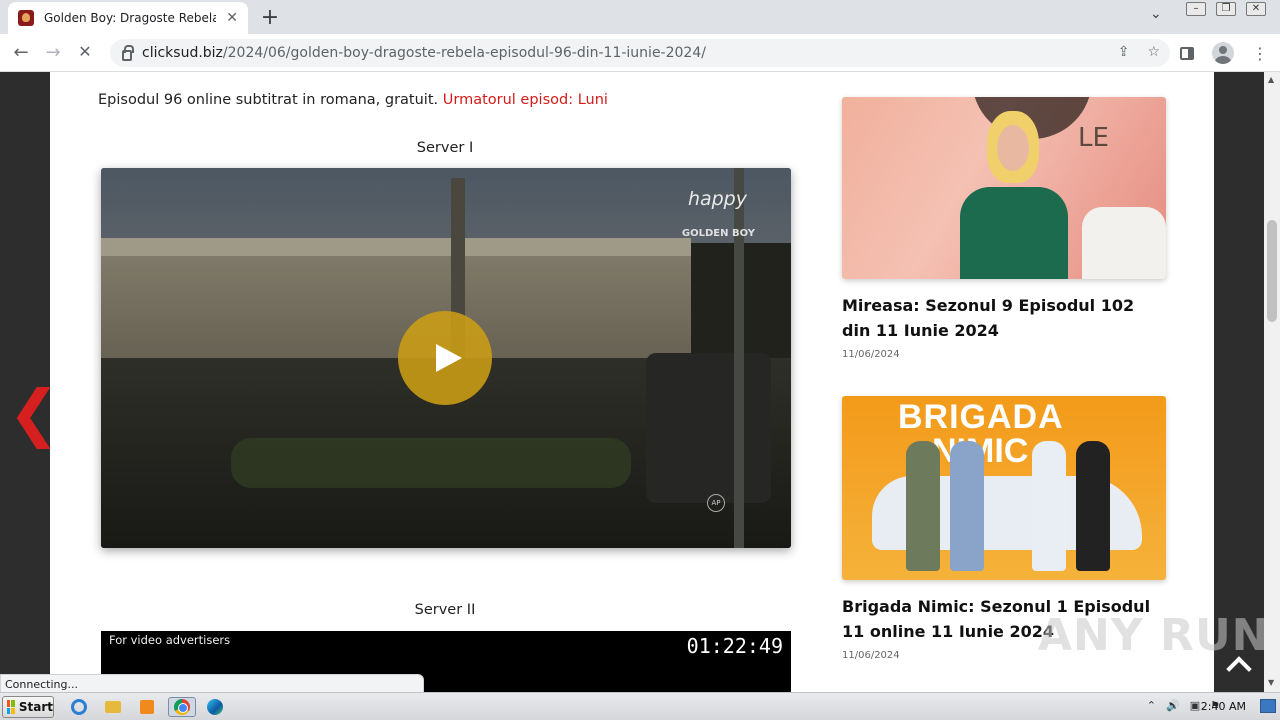 The width and height of the screenshot is (1280, 720). Describe the element at coordinates (448, 79) in the screenshot. I see `article-intro-cutoff` at that location.